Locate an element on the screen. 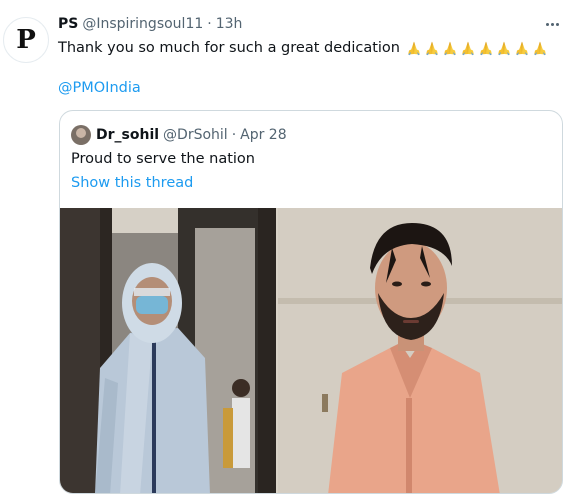  more-options-icon is located at coordinates (552, 24).